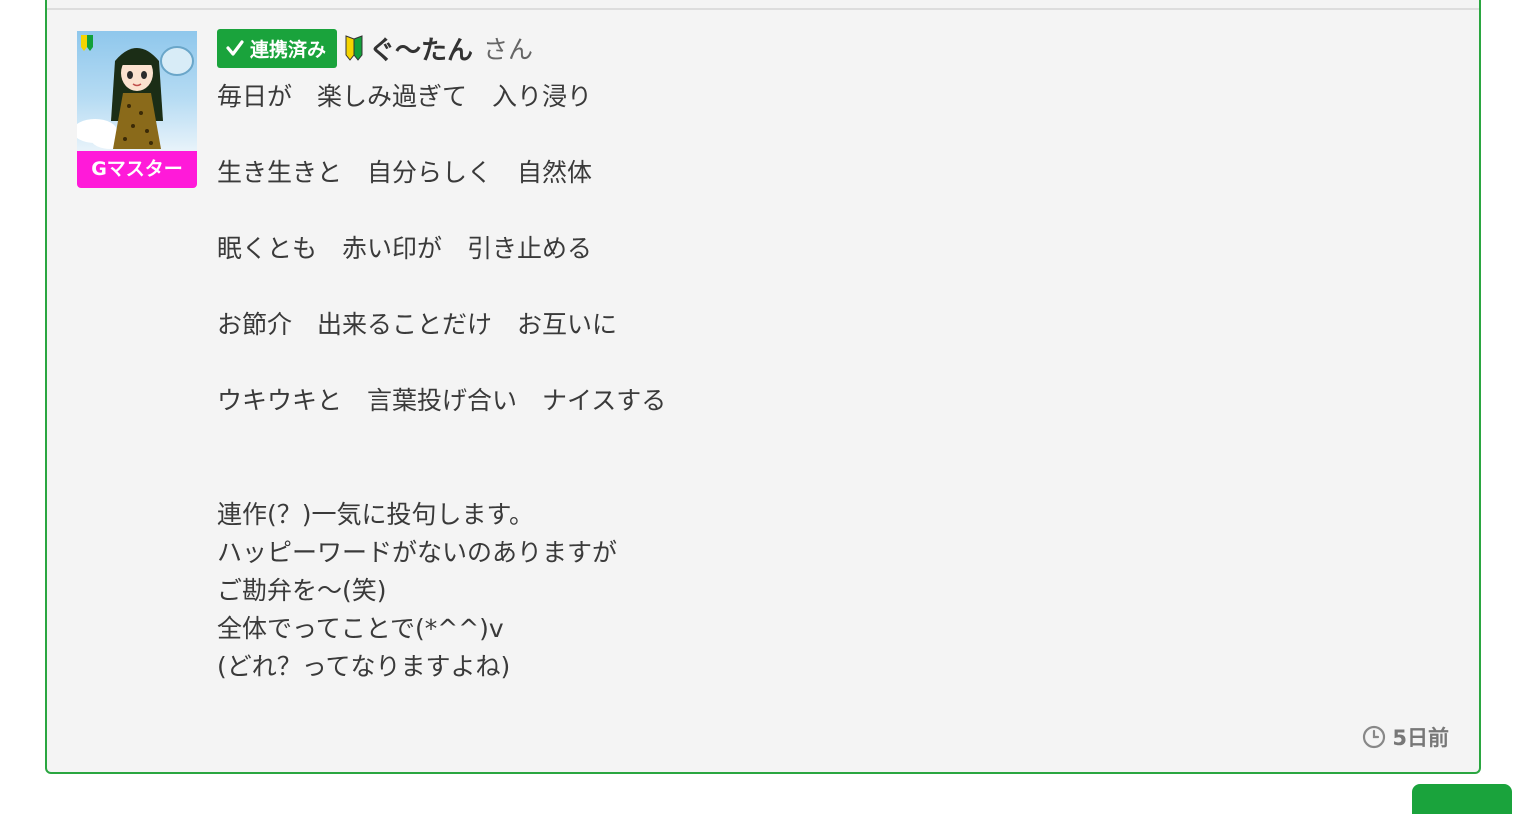 Image resolution: width=1532 pixels, height=814 pixels. What do you see at coordinates (763, 9) in the screenshot?
I see `divider` at bounding box center [763, 9].